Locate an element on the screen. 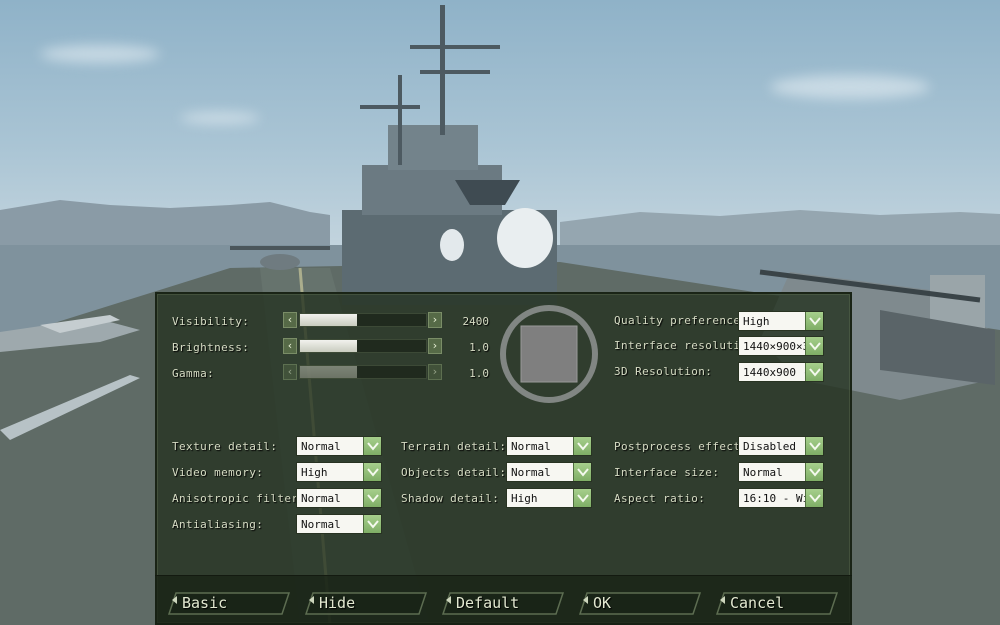 The image size is (1000, 625). gamma-slider-fill is located at coordinates (328, 372).